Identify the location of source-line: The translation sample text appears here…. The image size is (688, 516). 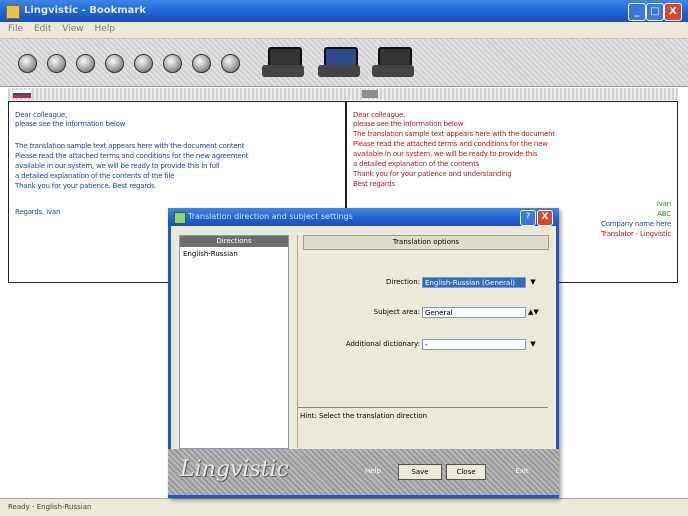
(130, 146).